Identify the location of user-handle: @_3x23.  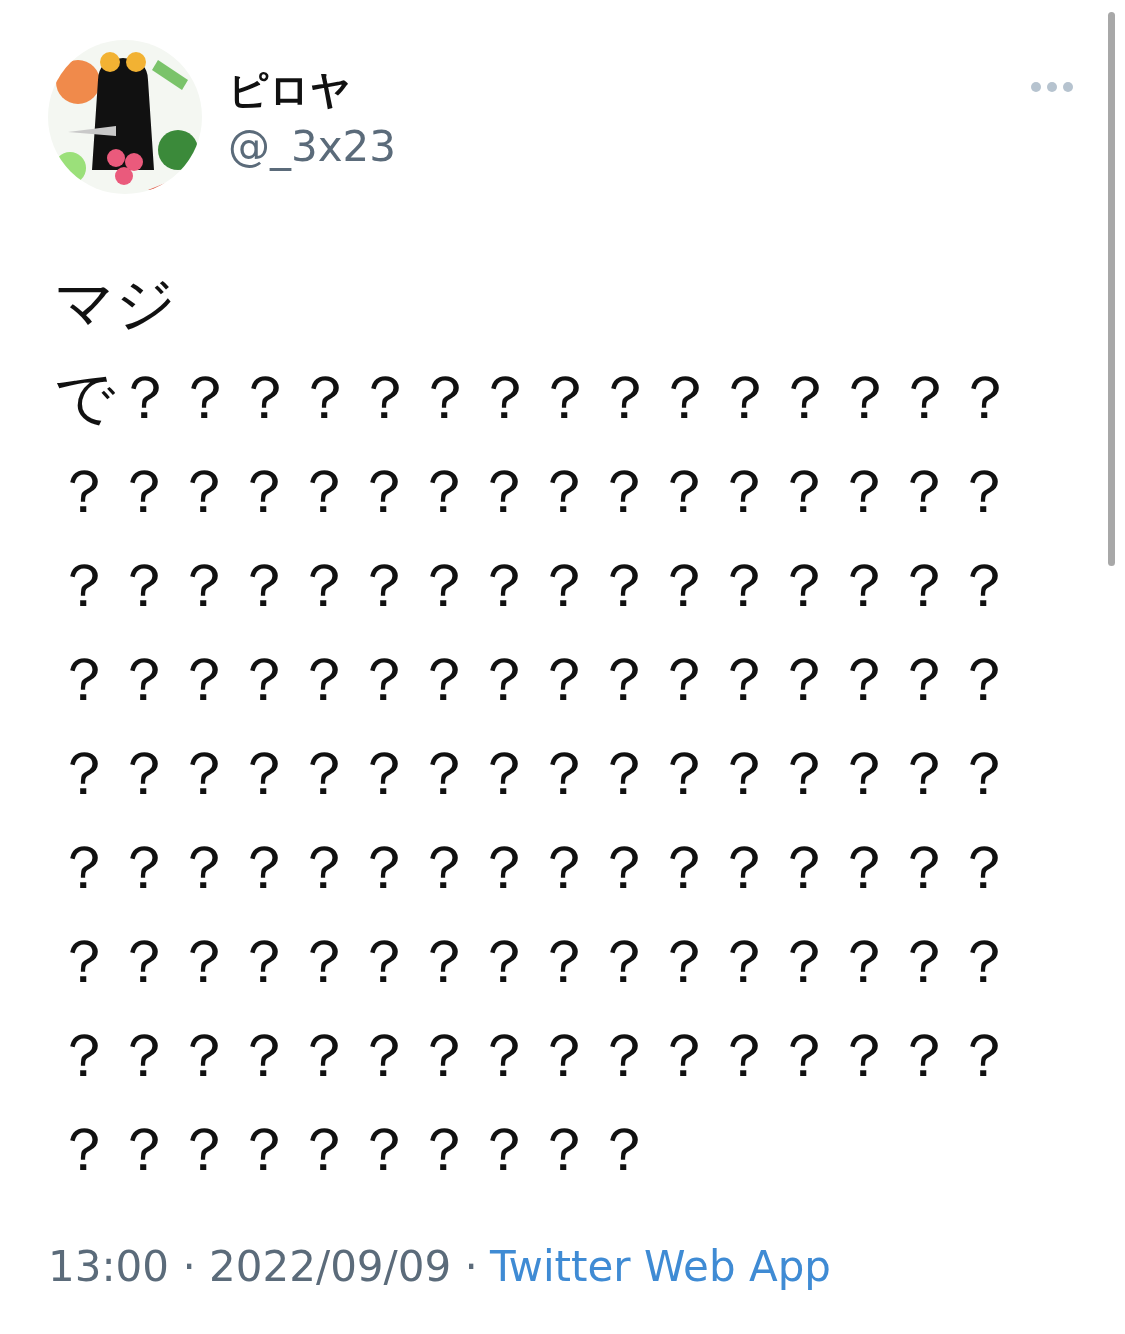
(616, 146).